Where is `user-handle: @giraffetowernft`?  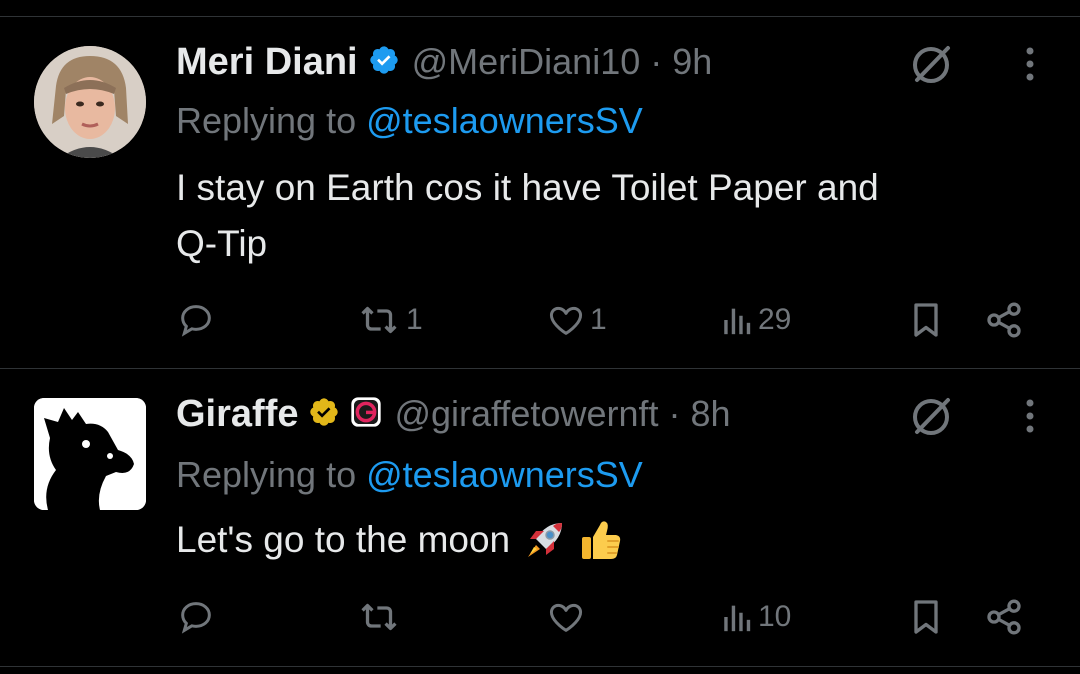 user-handle: @giraffetowernft is located at coordinates (526, 414).